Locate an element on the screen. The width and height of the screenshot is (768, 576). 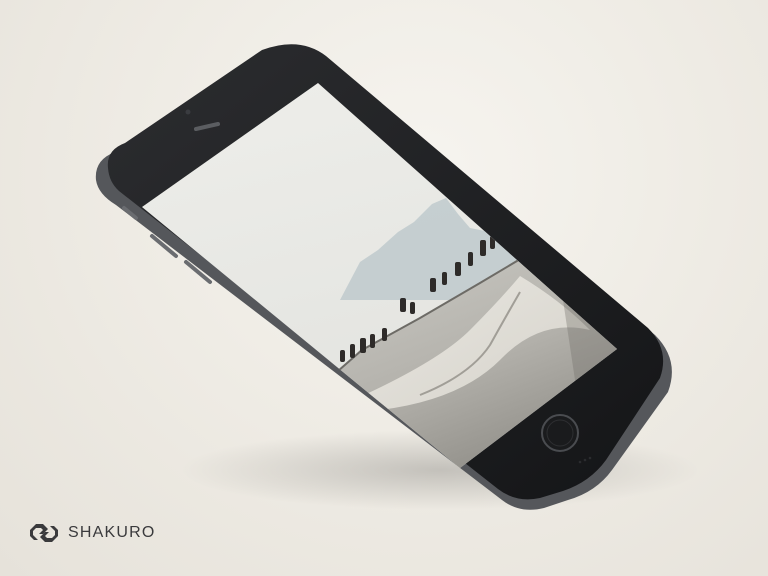
front-camera is located at coordinates (188, 112).